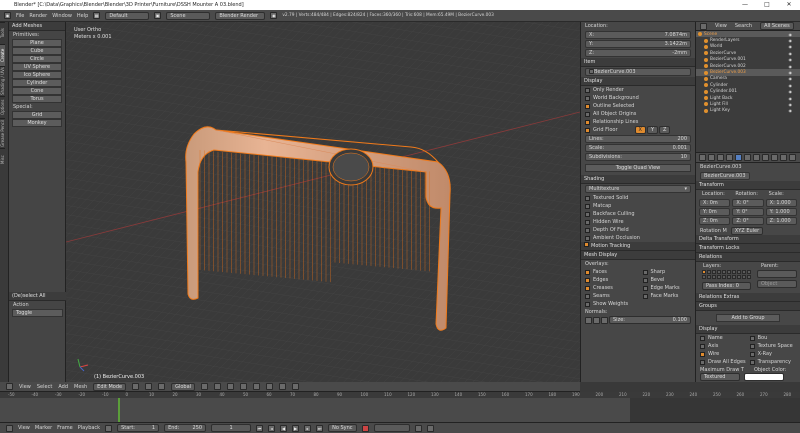  What do you see at coordinates (231, 428) in the screenshot?
I see `current-frame-field: 1` at bounding box center [231, 428].